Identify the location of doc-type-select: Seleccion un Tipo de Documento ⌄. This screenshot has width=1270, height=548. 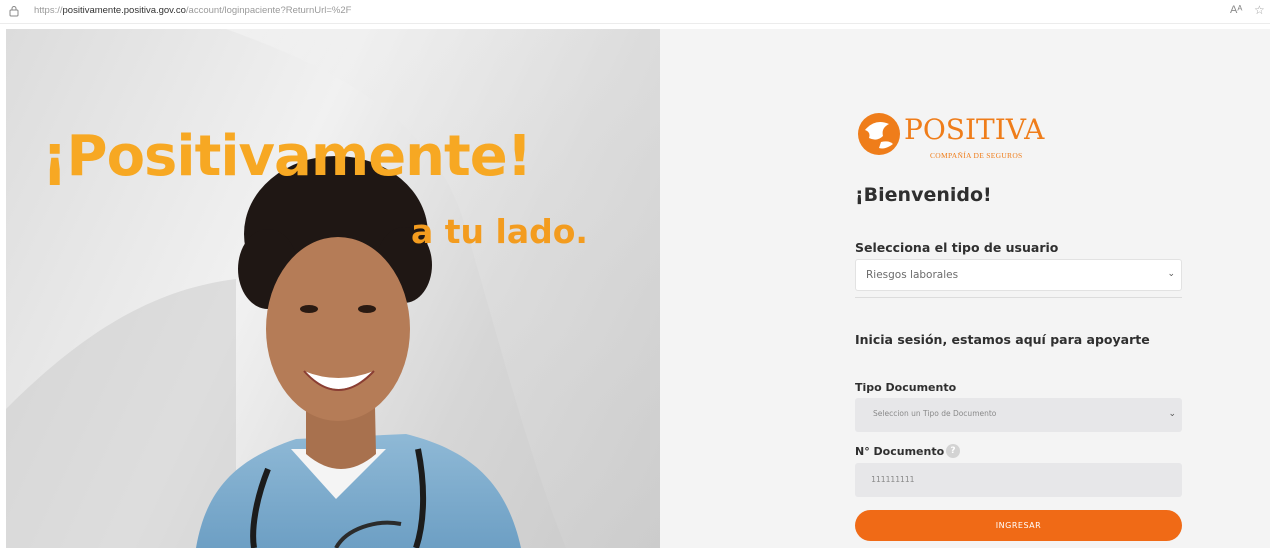
(1018, 415).